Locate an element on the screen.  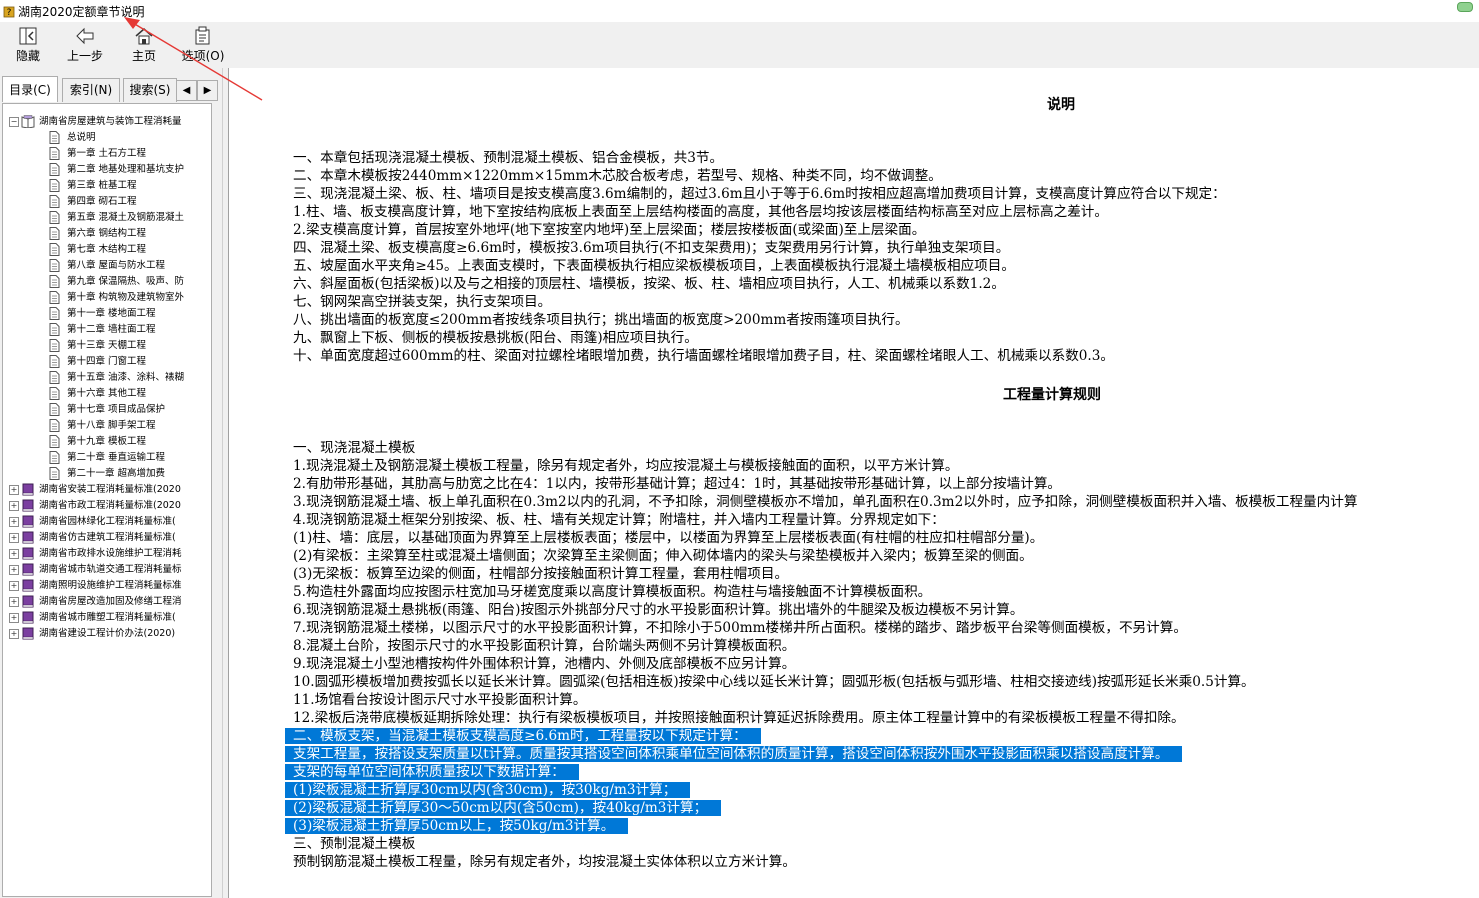
selected-text: (3)梁板混凝土折算厚50cm以上，按50kg/m3计算。 is located at coordinates (457, 826).